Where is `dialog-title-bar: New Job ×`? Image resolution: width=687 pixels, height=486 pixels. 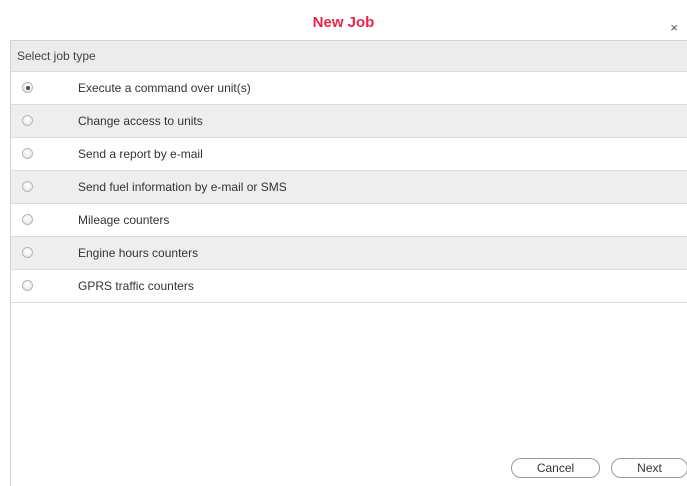 dialog-title-bar: New Job × is located at coordinates (343, 17).